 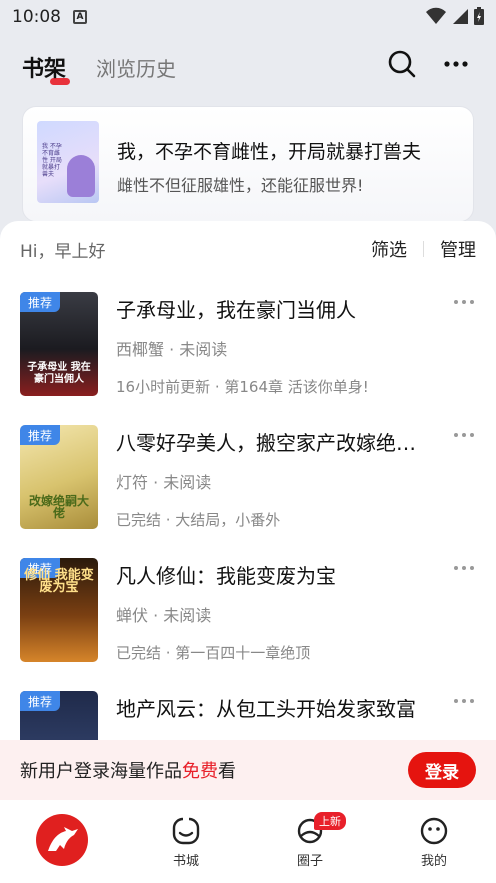 I want to click on book-cover-text: 子承母业 我在豪门当佣人, so click(x=59, y=373).